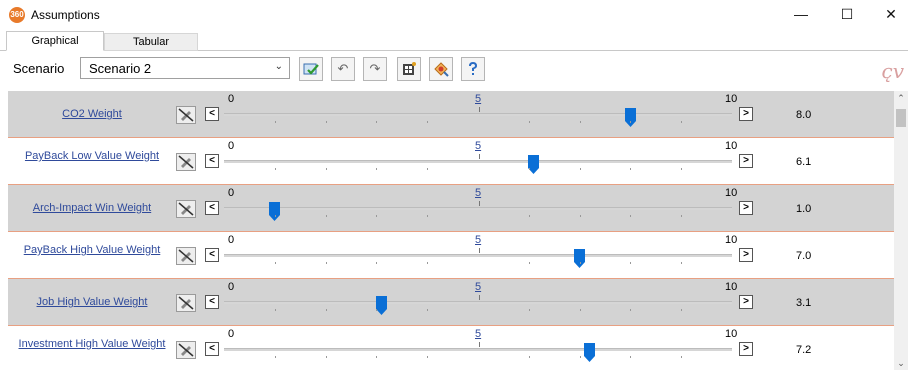 This screenshot has height=370, width=908. I want to click on assumption-row: CO2 Weight < 0 5 10 > 8.0, so click(451, 114).